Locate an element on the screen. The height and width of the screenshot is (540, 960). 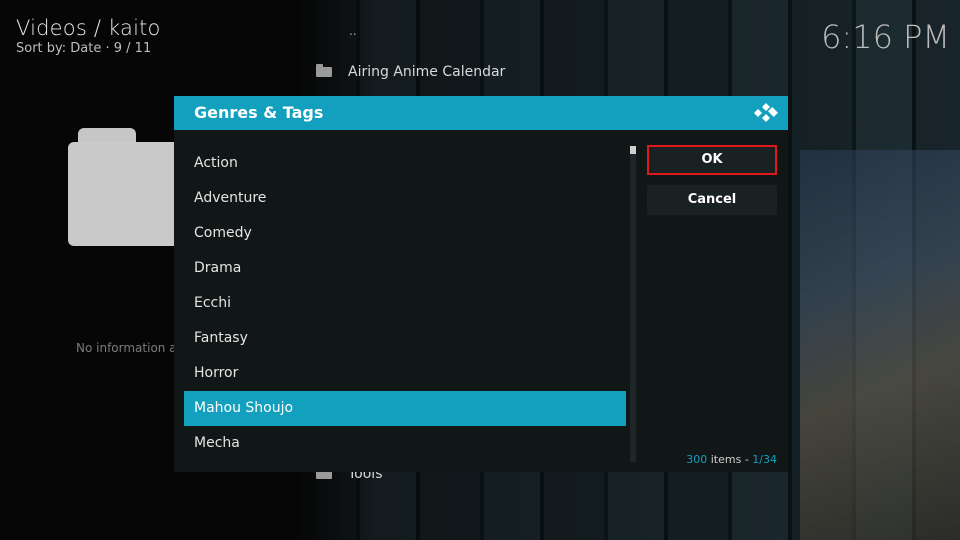
list-item: Ecchi is located at coordinates (405, 303).